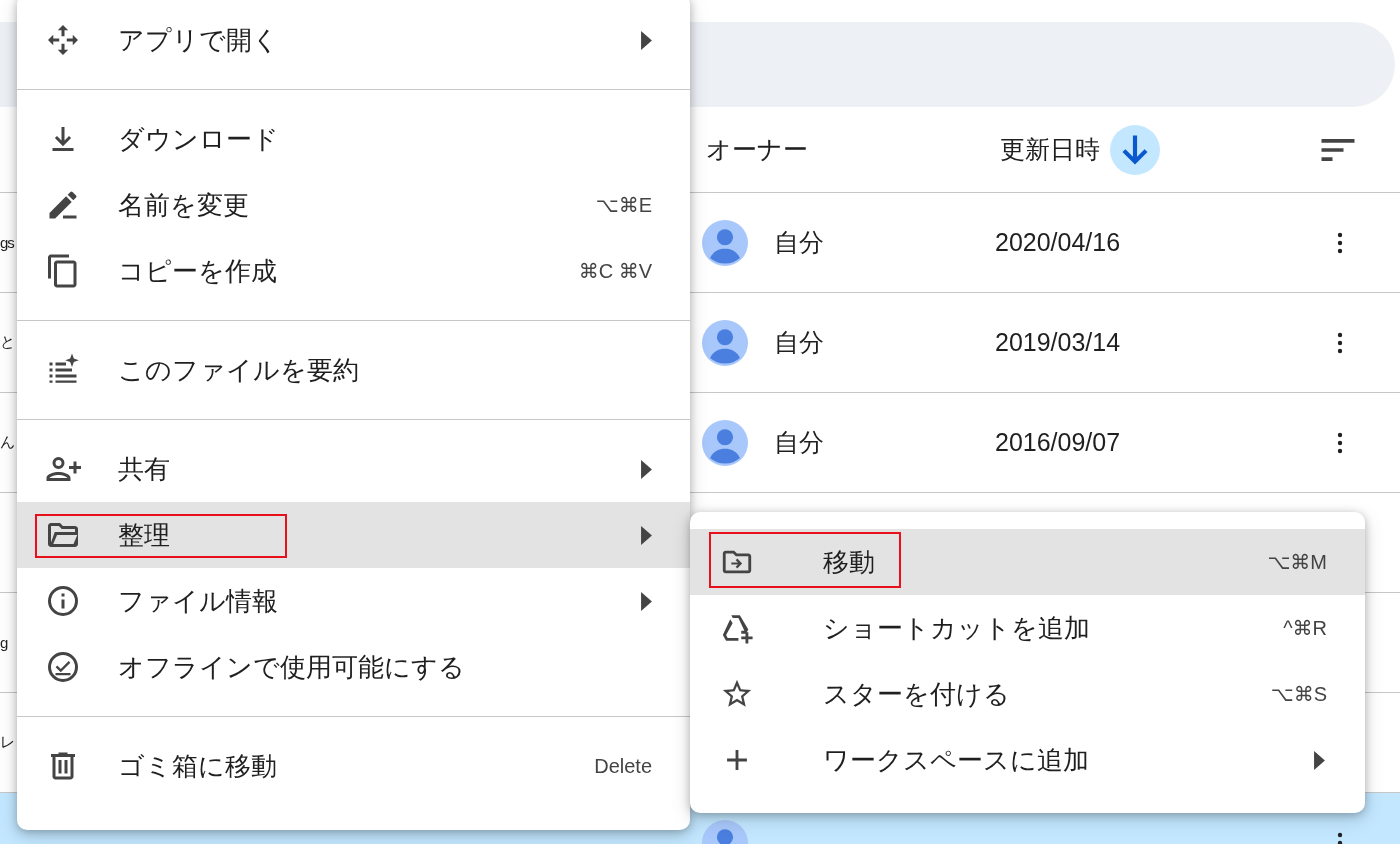  I want to click on menu-item: オフラインで使用可能にする, so click(353, 667).